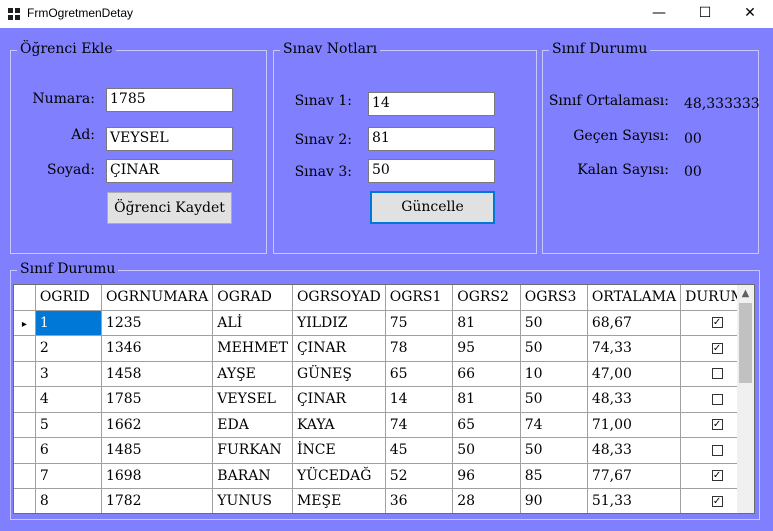 The width and height of the screenshot is (773, 531). Describe the element at coordinates (419, 374) in the screenshot. I see `ogrs1-cell: 65` at that location.